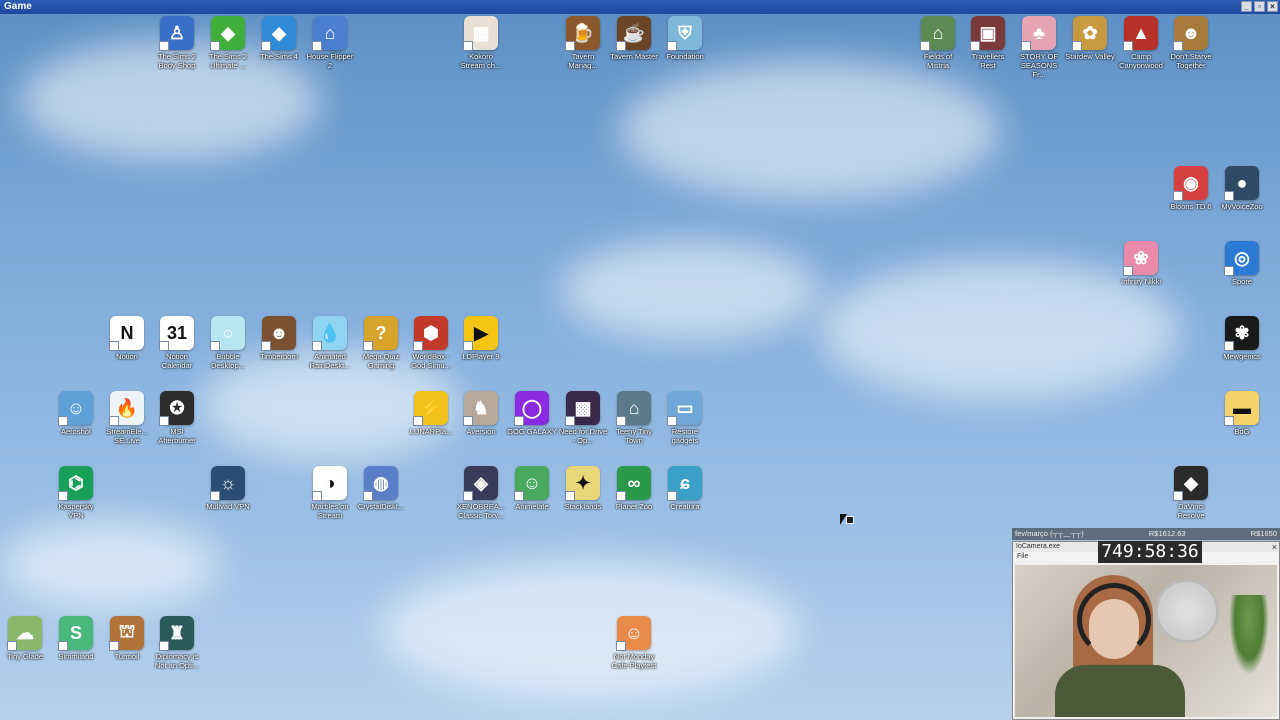 The height and width of the screenshot is (720, 1280). Describe the element at coordinates (25, 638) in the screenshot. I see `desktop-shortcut: ☁ Tiny Glade` at that location.